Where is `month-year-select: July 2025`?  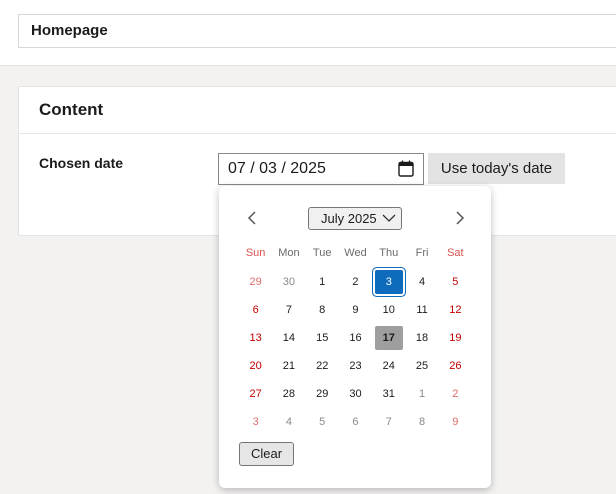 month-year-select: July 2025 is located at coordinates (355, 218).